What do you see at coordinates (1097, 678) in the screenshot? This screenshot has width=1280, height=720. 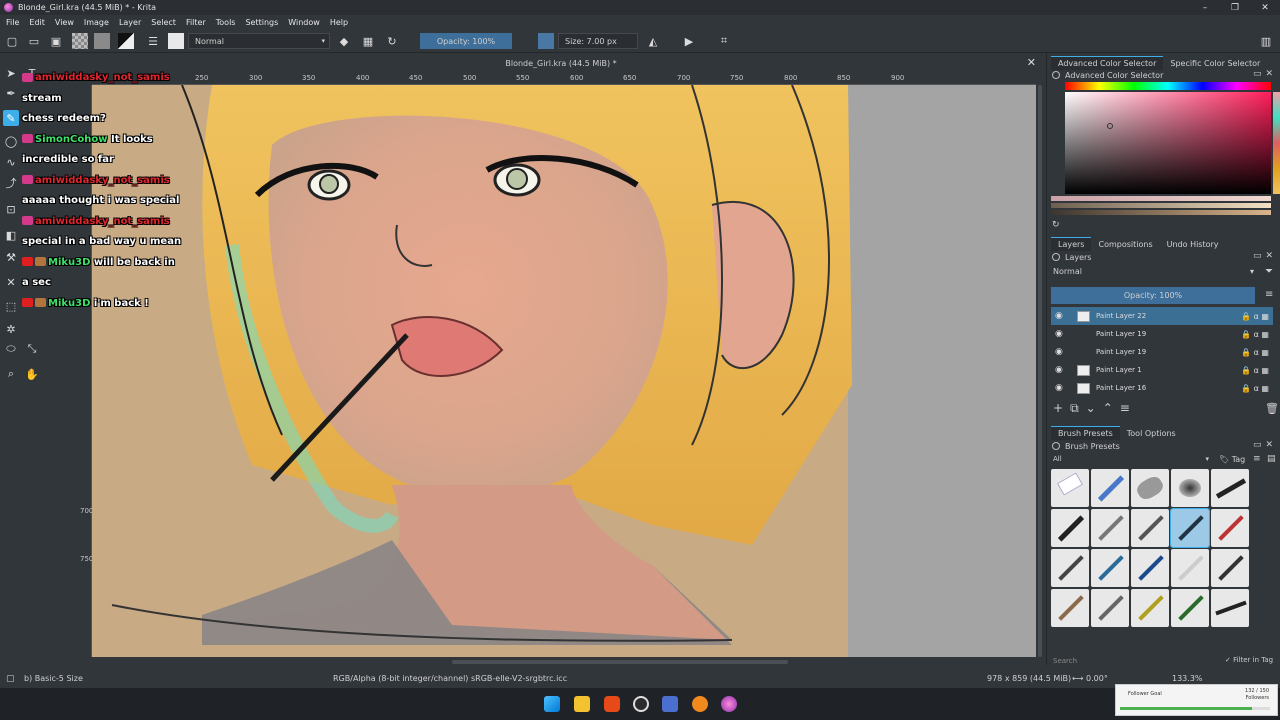 I see `rotation-value: 0.00°` at bounding box center [1097, 678].